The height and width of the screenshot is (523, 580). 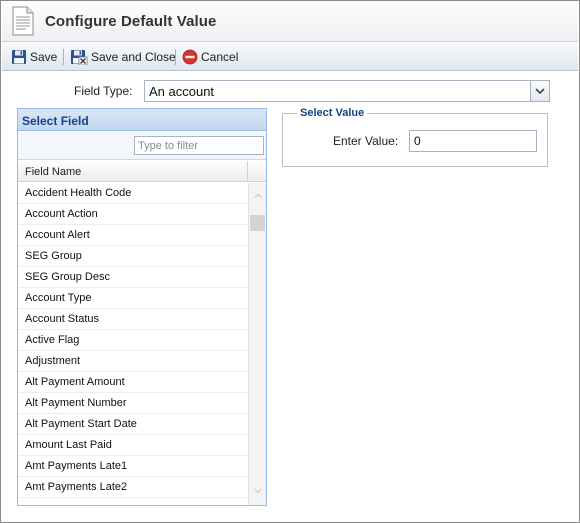 I want to click on field-type-select: An account, so click(x=347, y=91).